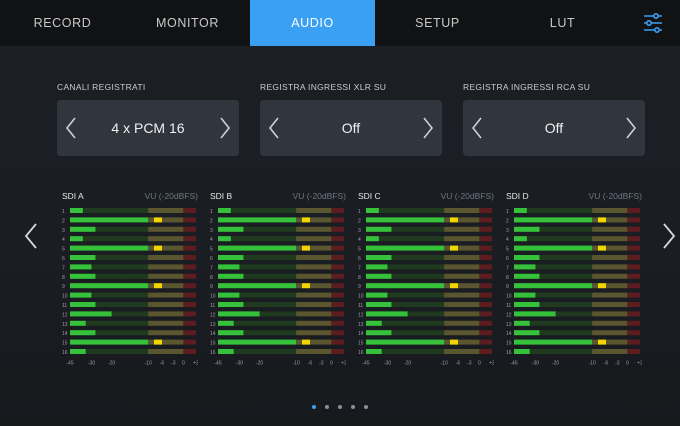 The height and width of the screenshot is (426, 680). What do you see at coordinates (359, 259) in the screenshot?
I see `channel-number: 6` at bounding box center [359, 259].